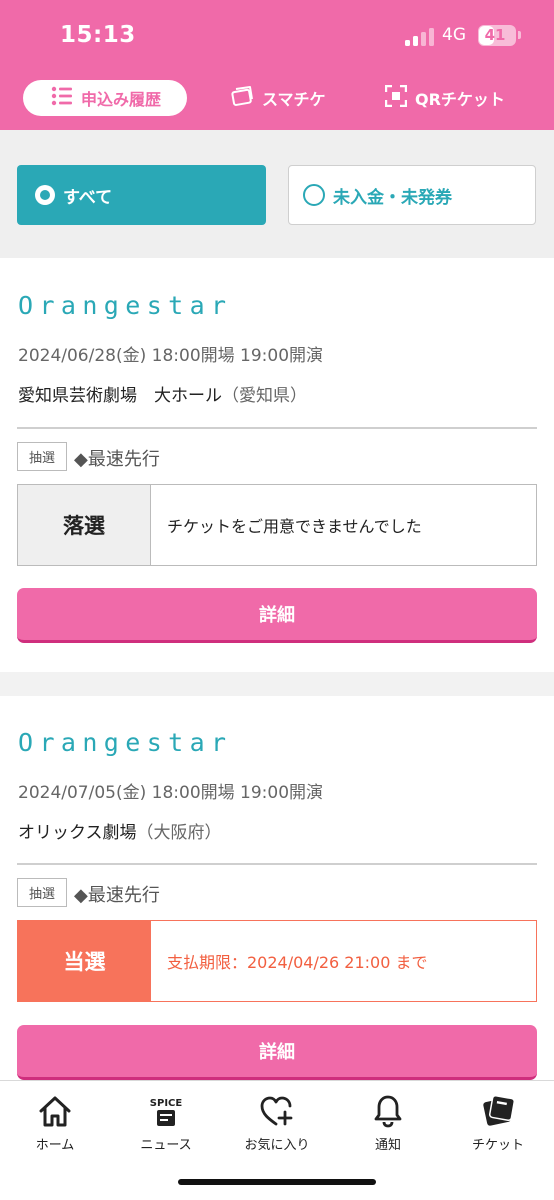 This screenshot has height=1200, width=554. Describe the element at coordinates (120, 396) in the screenshot. I see `venue-name: 愛知県芸術劇場 大ホール` at that location.